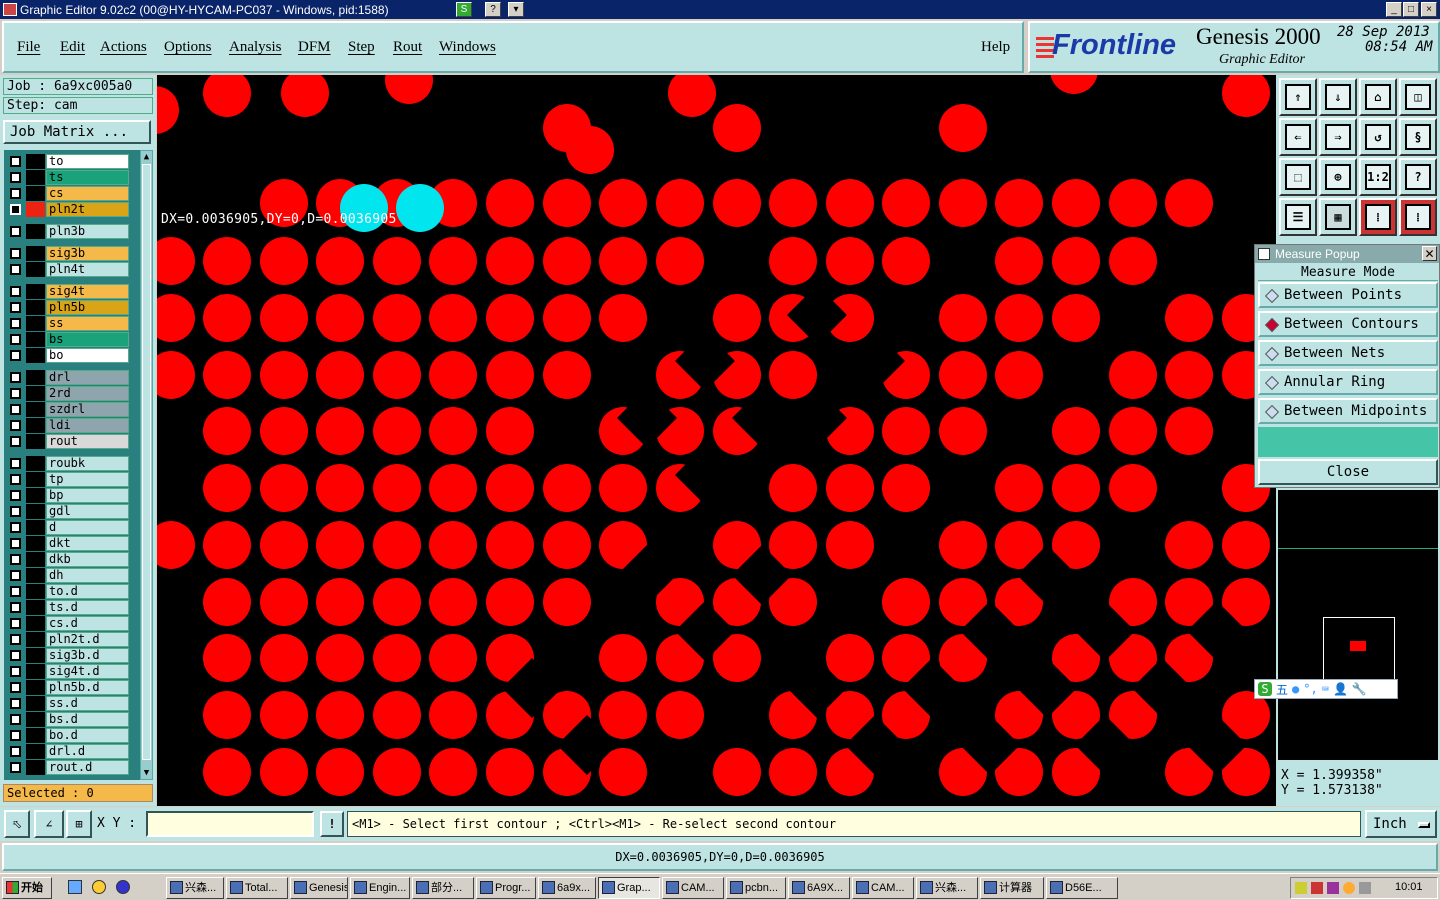 The image size is (1440, 900). What do you see at coordinates (87, 307) in the screenshot?
I see `layer-name: pln5b` at bounding box center [87, 307].